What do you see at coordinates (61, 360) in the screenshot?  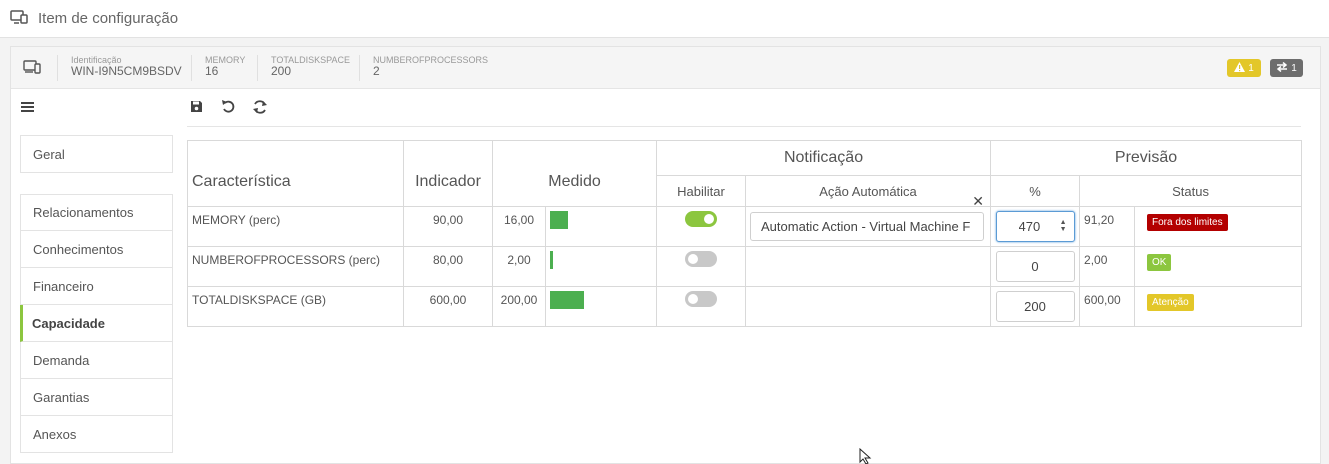 I see `sidebar-item-label: Demanda` at bounding box center [61, 360].